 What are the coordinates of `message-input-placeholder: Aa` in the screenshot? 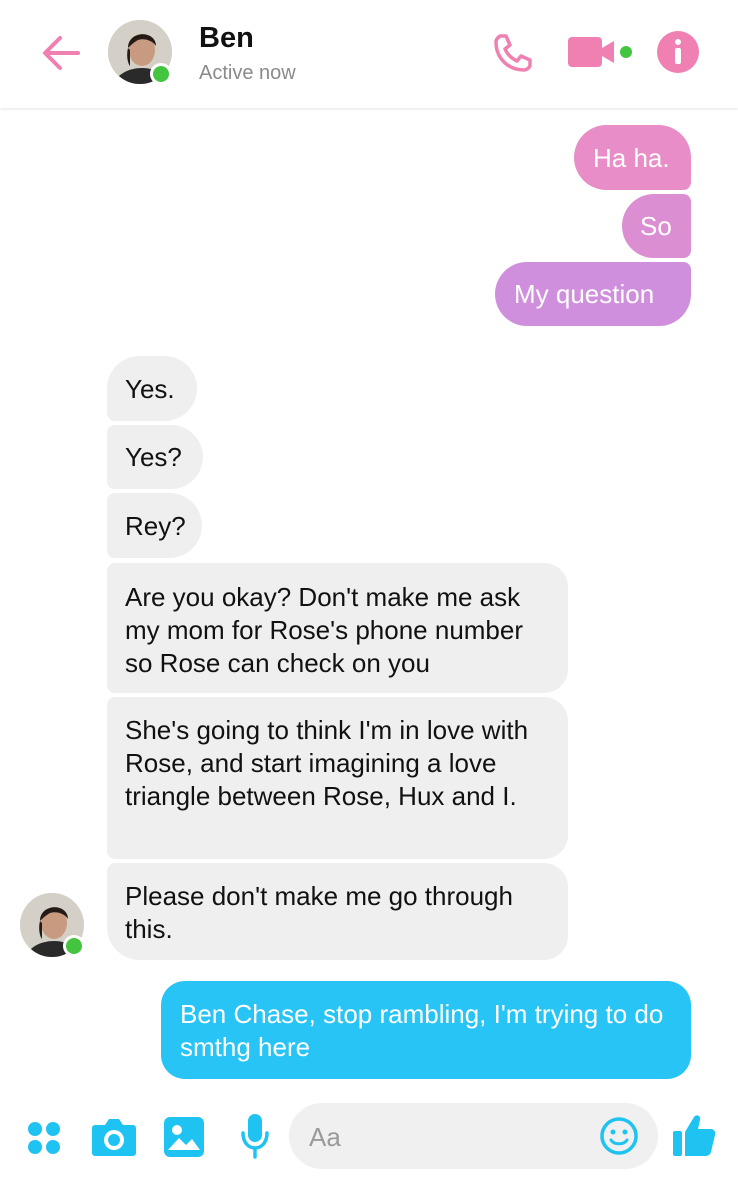 It's located at (325, 1137).